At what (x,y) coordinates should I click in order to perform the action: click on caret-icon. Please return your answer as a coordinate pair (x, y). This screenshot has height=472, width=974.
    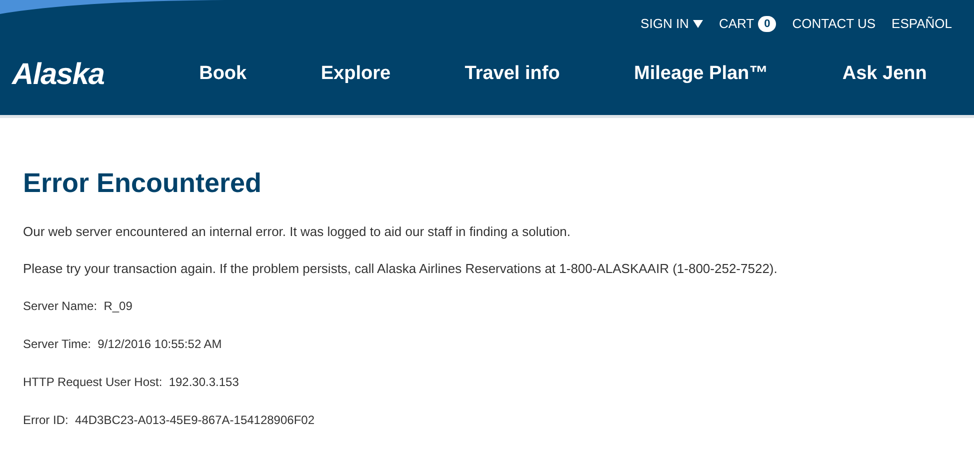
    Looking at the image, I should click on (697, 24).